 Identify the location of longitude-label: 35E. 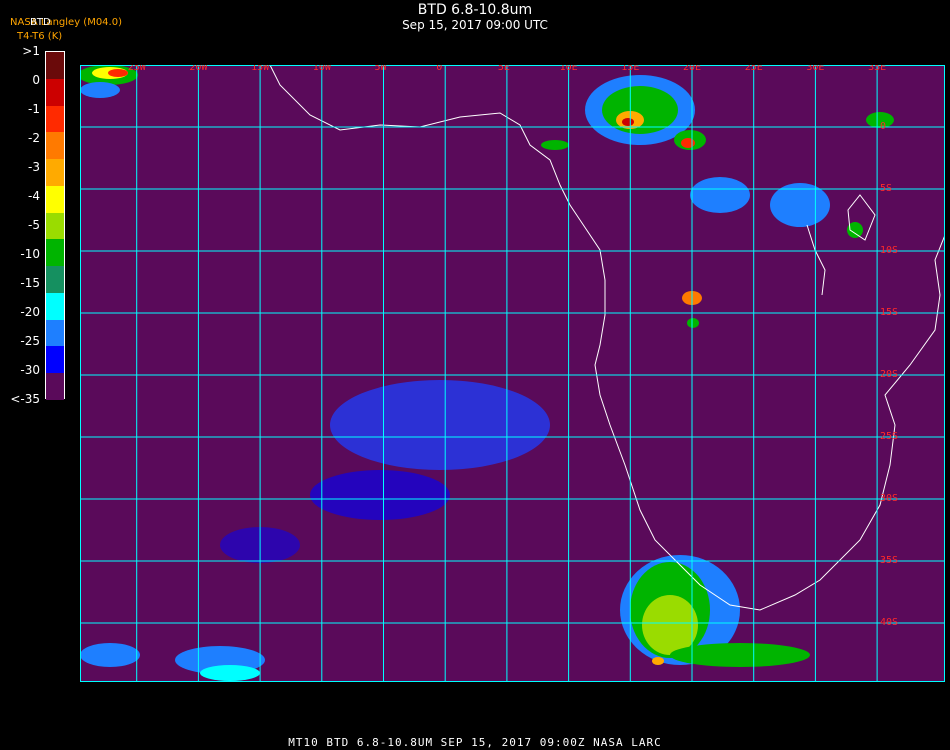
(877, 69).